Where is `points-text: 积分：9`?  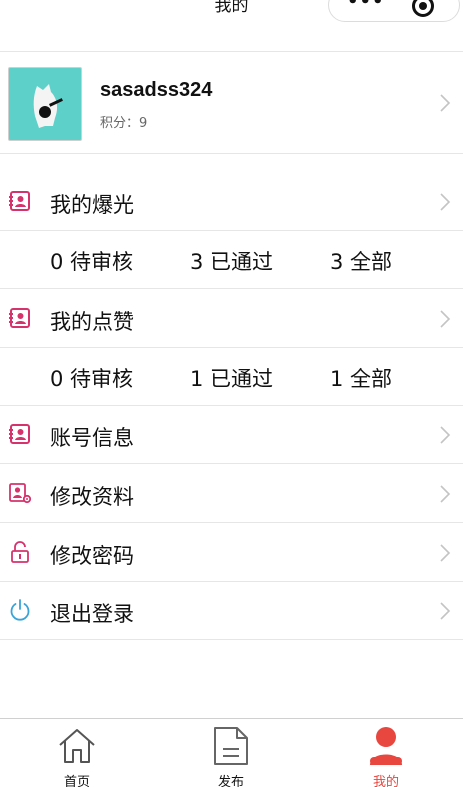 points-text: 积分：9 is located at coordinates (124, 123).